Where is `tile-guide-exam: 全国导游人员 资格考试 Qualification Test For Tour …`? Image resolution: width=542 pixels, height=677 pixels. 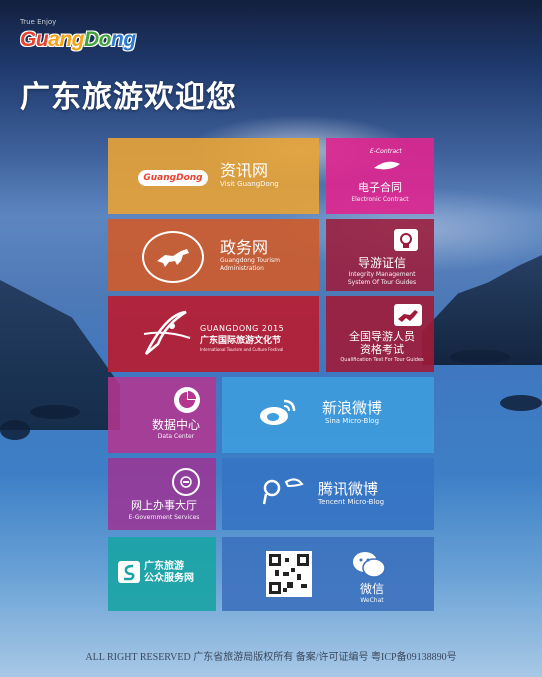
tile-guide-exam: 全国导游人员 资格考试 Qualification Test For Tour … is located at coordinates (380, 334).